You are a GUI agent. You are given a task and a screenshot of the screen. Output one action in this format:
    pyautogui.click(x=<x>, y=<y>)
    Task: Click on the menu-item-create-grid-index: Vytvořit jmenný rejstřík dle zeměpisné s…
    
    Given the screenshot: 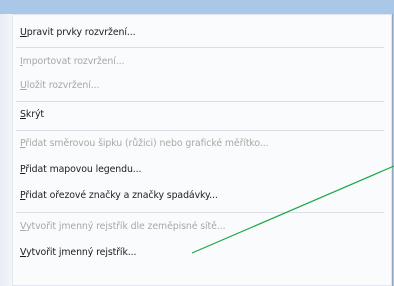 What is the action you would take?
    pyautogui.click(x=123, y=227)
    